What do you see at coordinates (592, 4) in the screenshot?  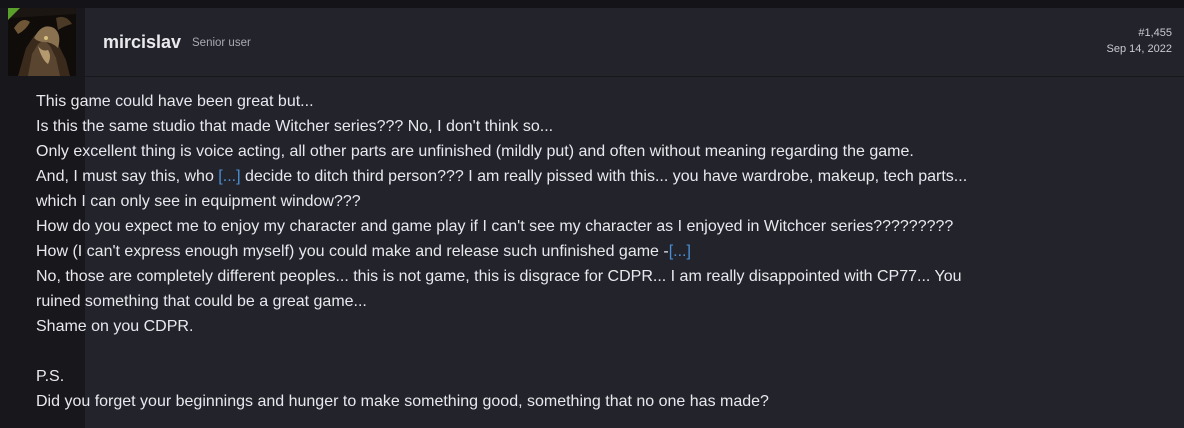 I see `top-divider` at bounding box center [592, 4].